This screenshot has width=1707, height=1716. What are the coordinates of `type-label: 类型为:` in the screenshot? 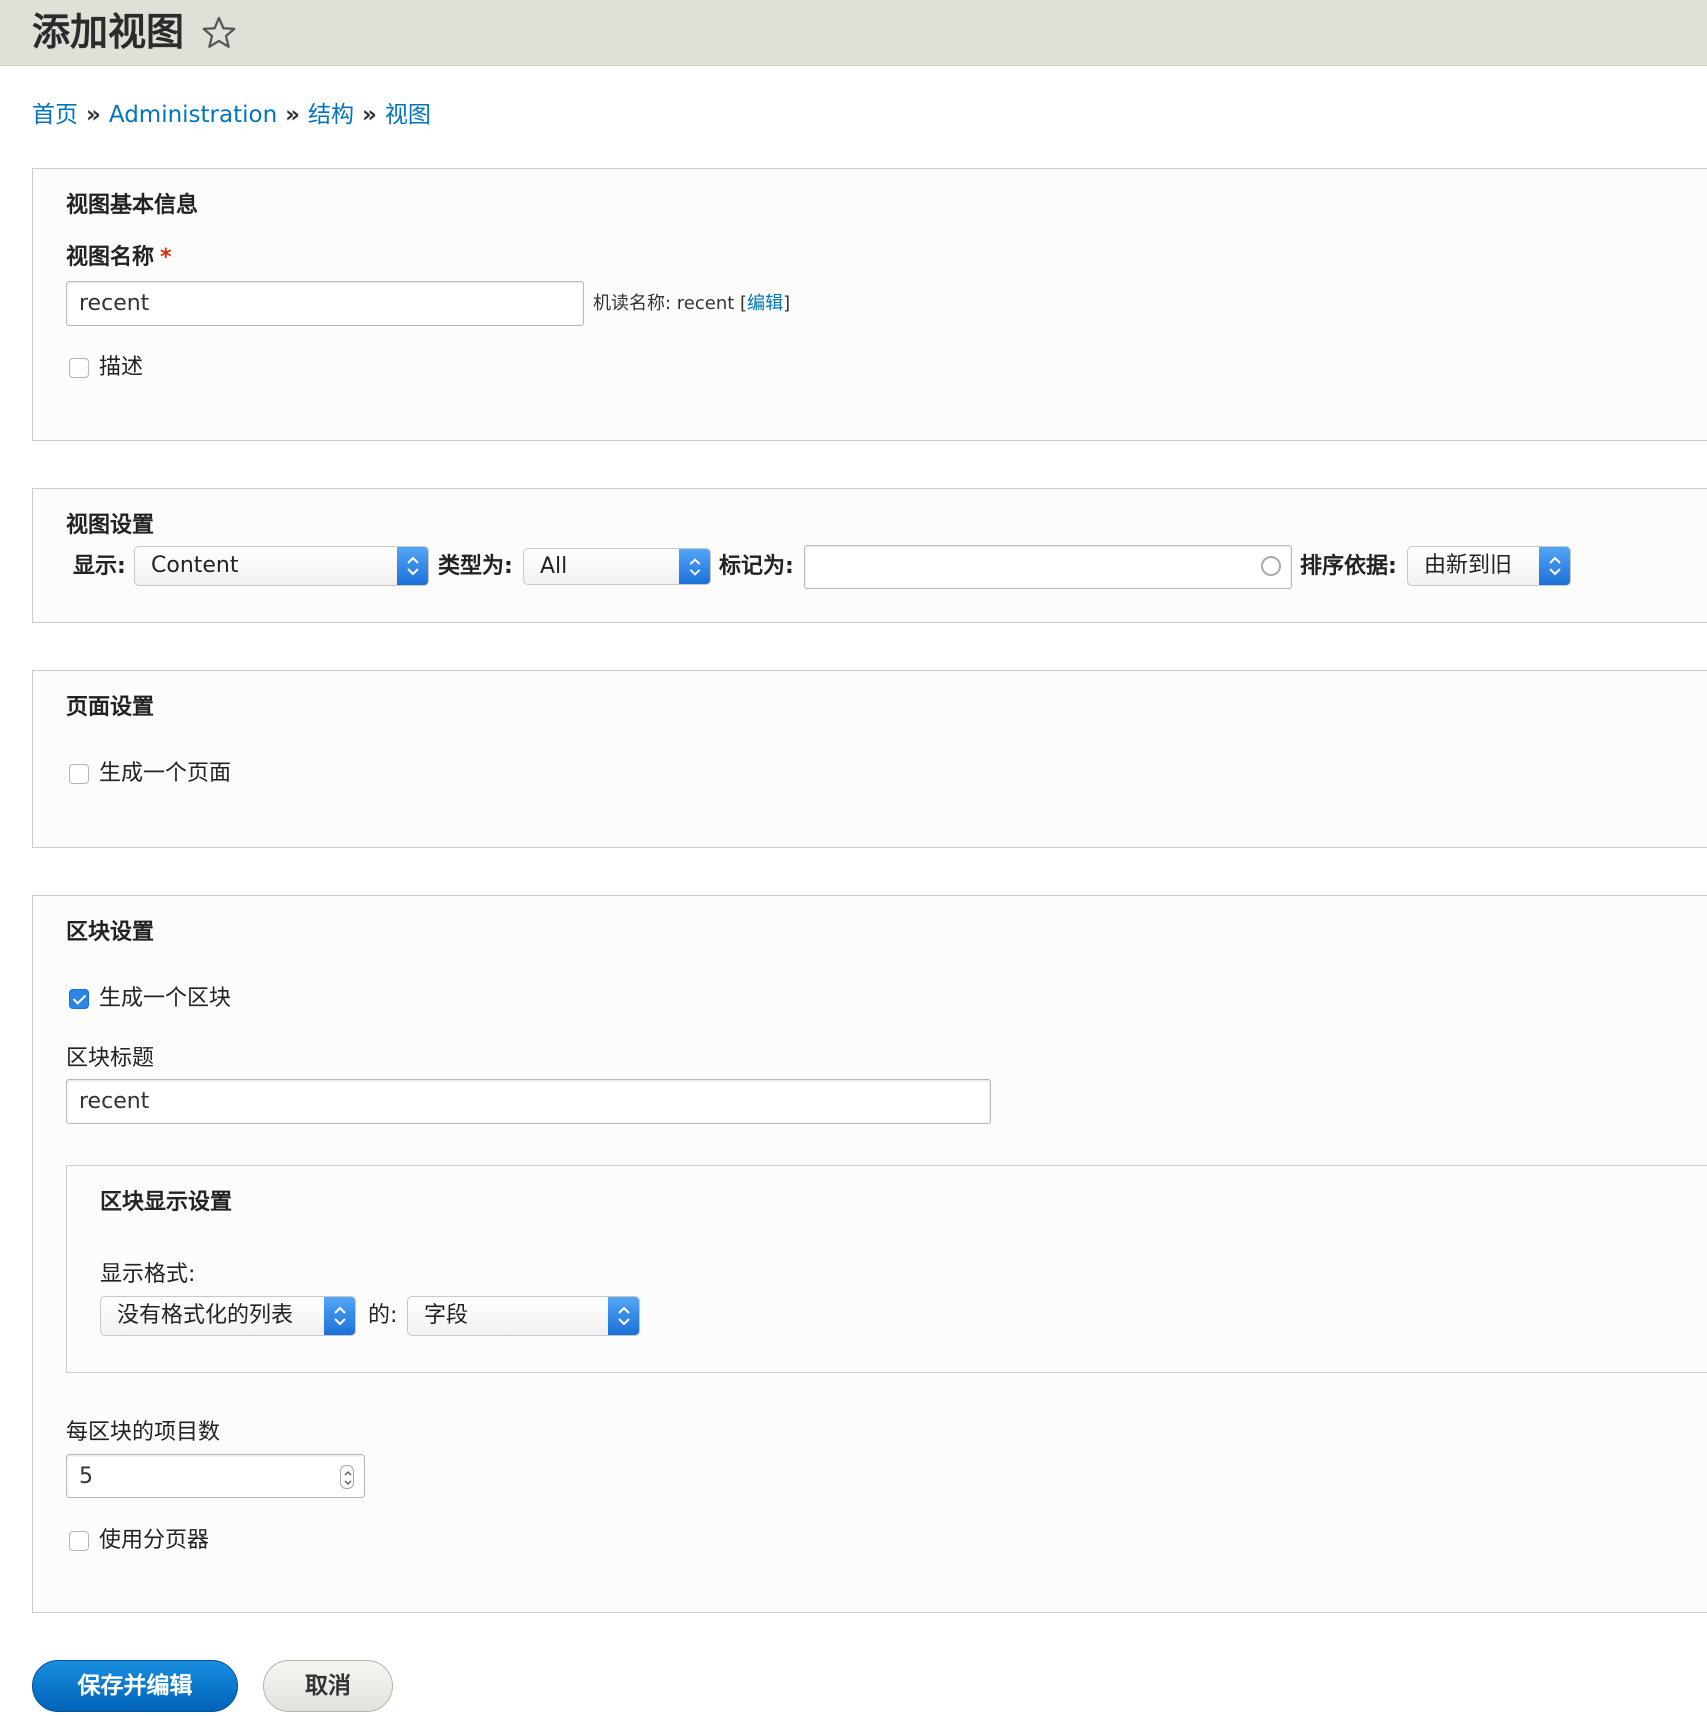 It's located at (475, 566).